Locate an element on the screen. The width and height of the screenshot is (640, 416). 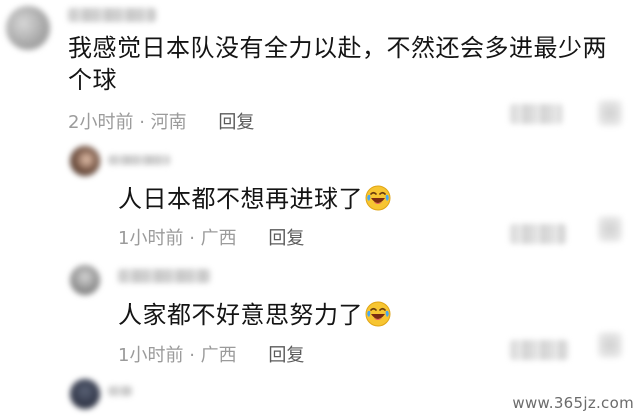
reply-text: 人日本都不想再进球了 is located at coordinates (240, 199).